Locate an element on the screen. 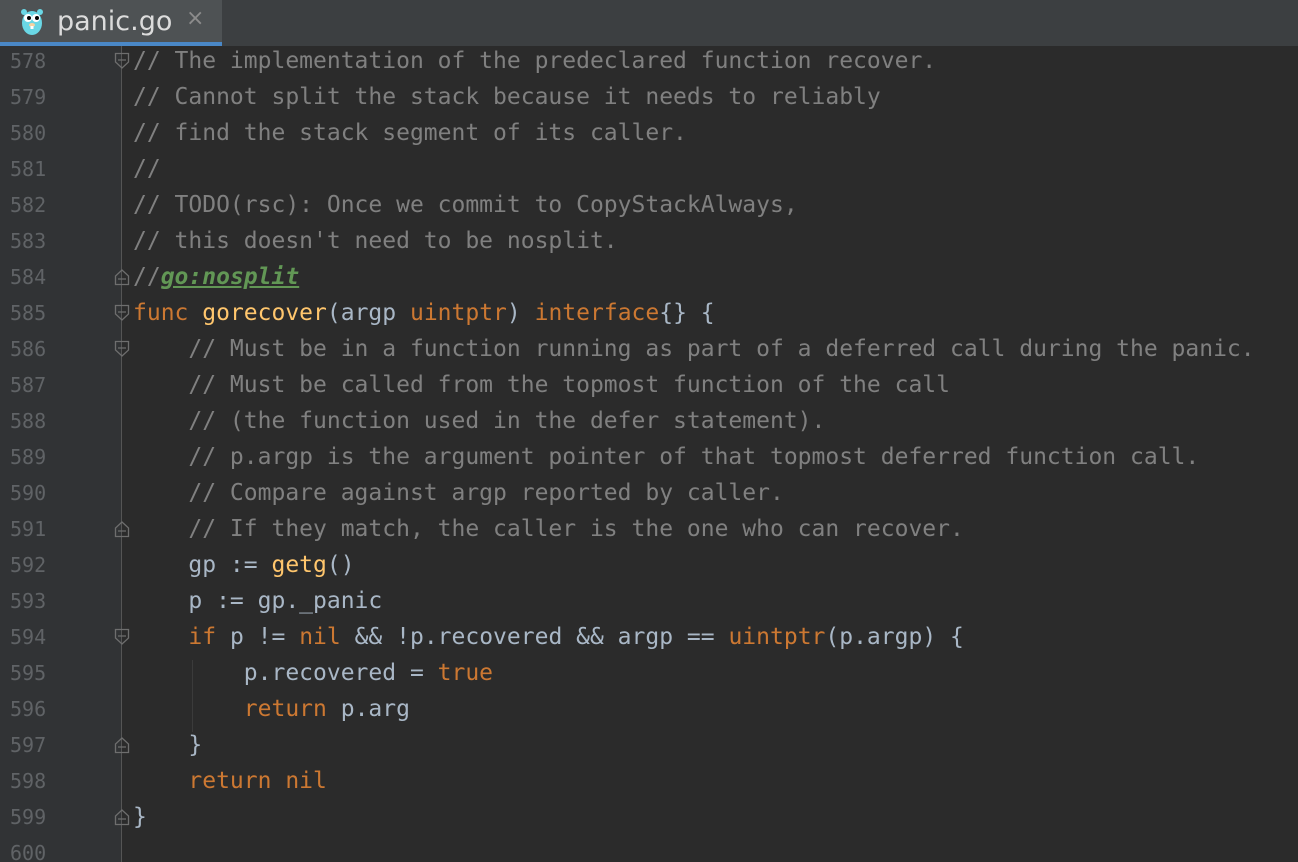  code-line: 600 is located at coordinates (649, 848).